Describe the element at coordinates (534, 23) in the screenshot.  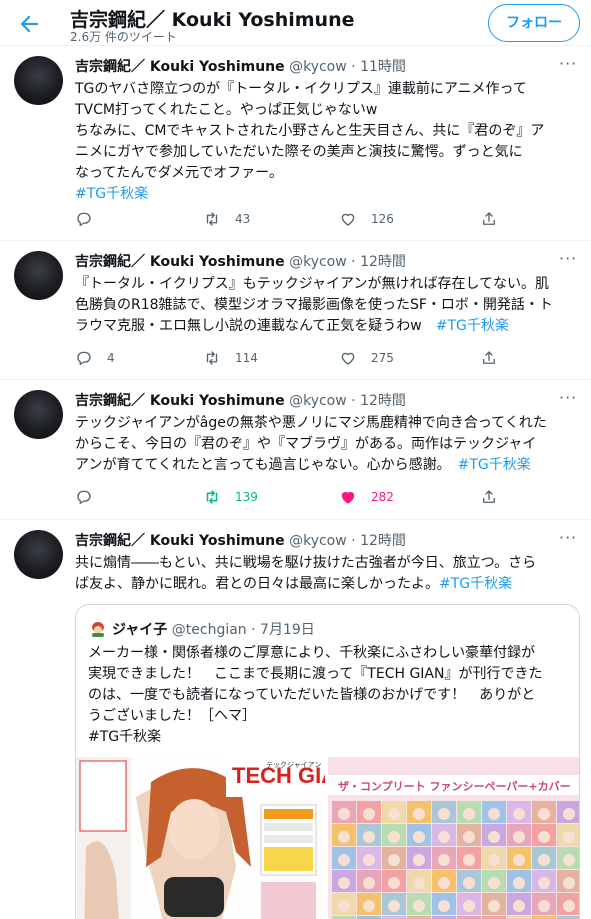
I see `follow-button: フォロー` at that location.